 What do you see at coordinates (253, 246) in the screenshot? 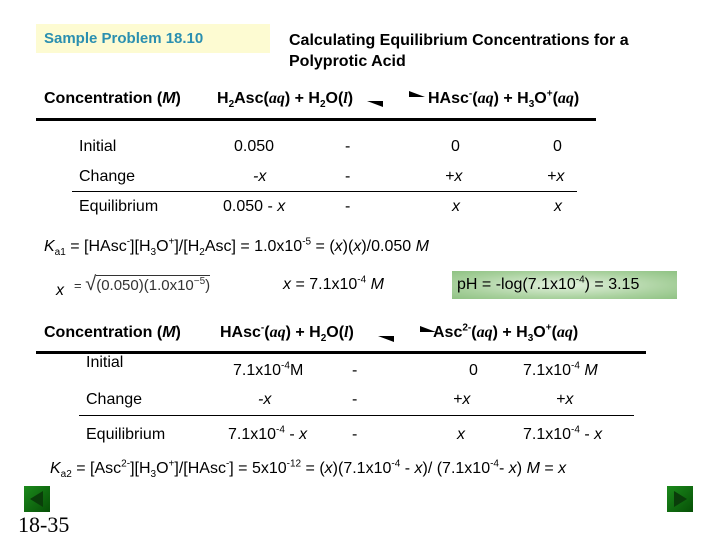
I see `t: Asc] = 1.0x10` at bounding box center [253, 246].